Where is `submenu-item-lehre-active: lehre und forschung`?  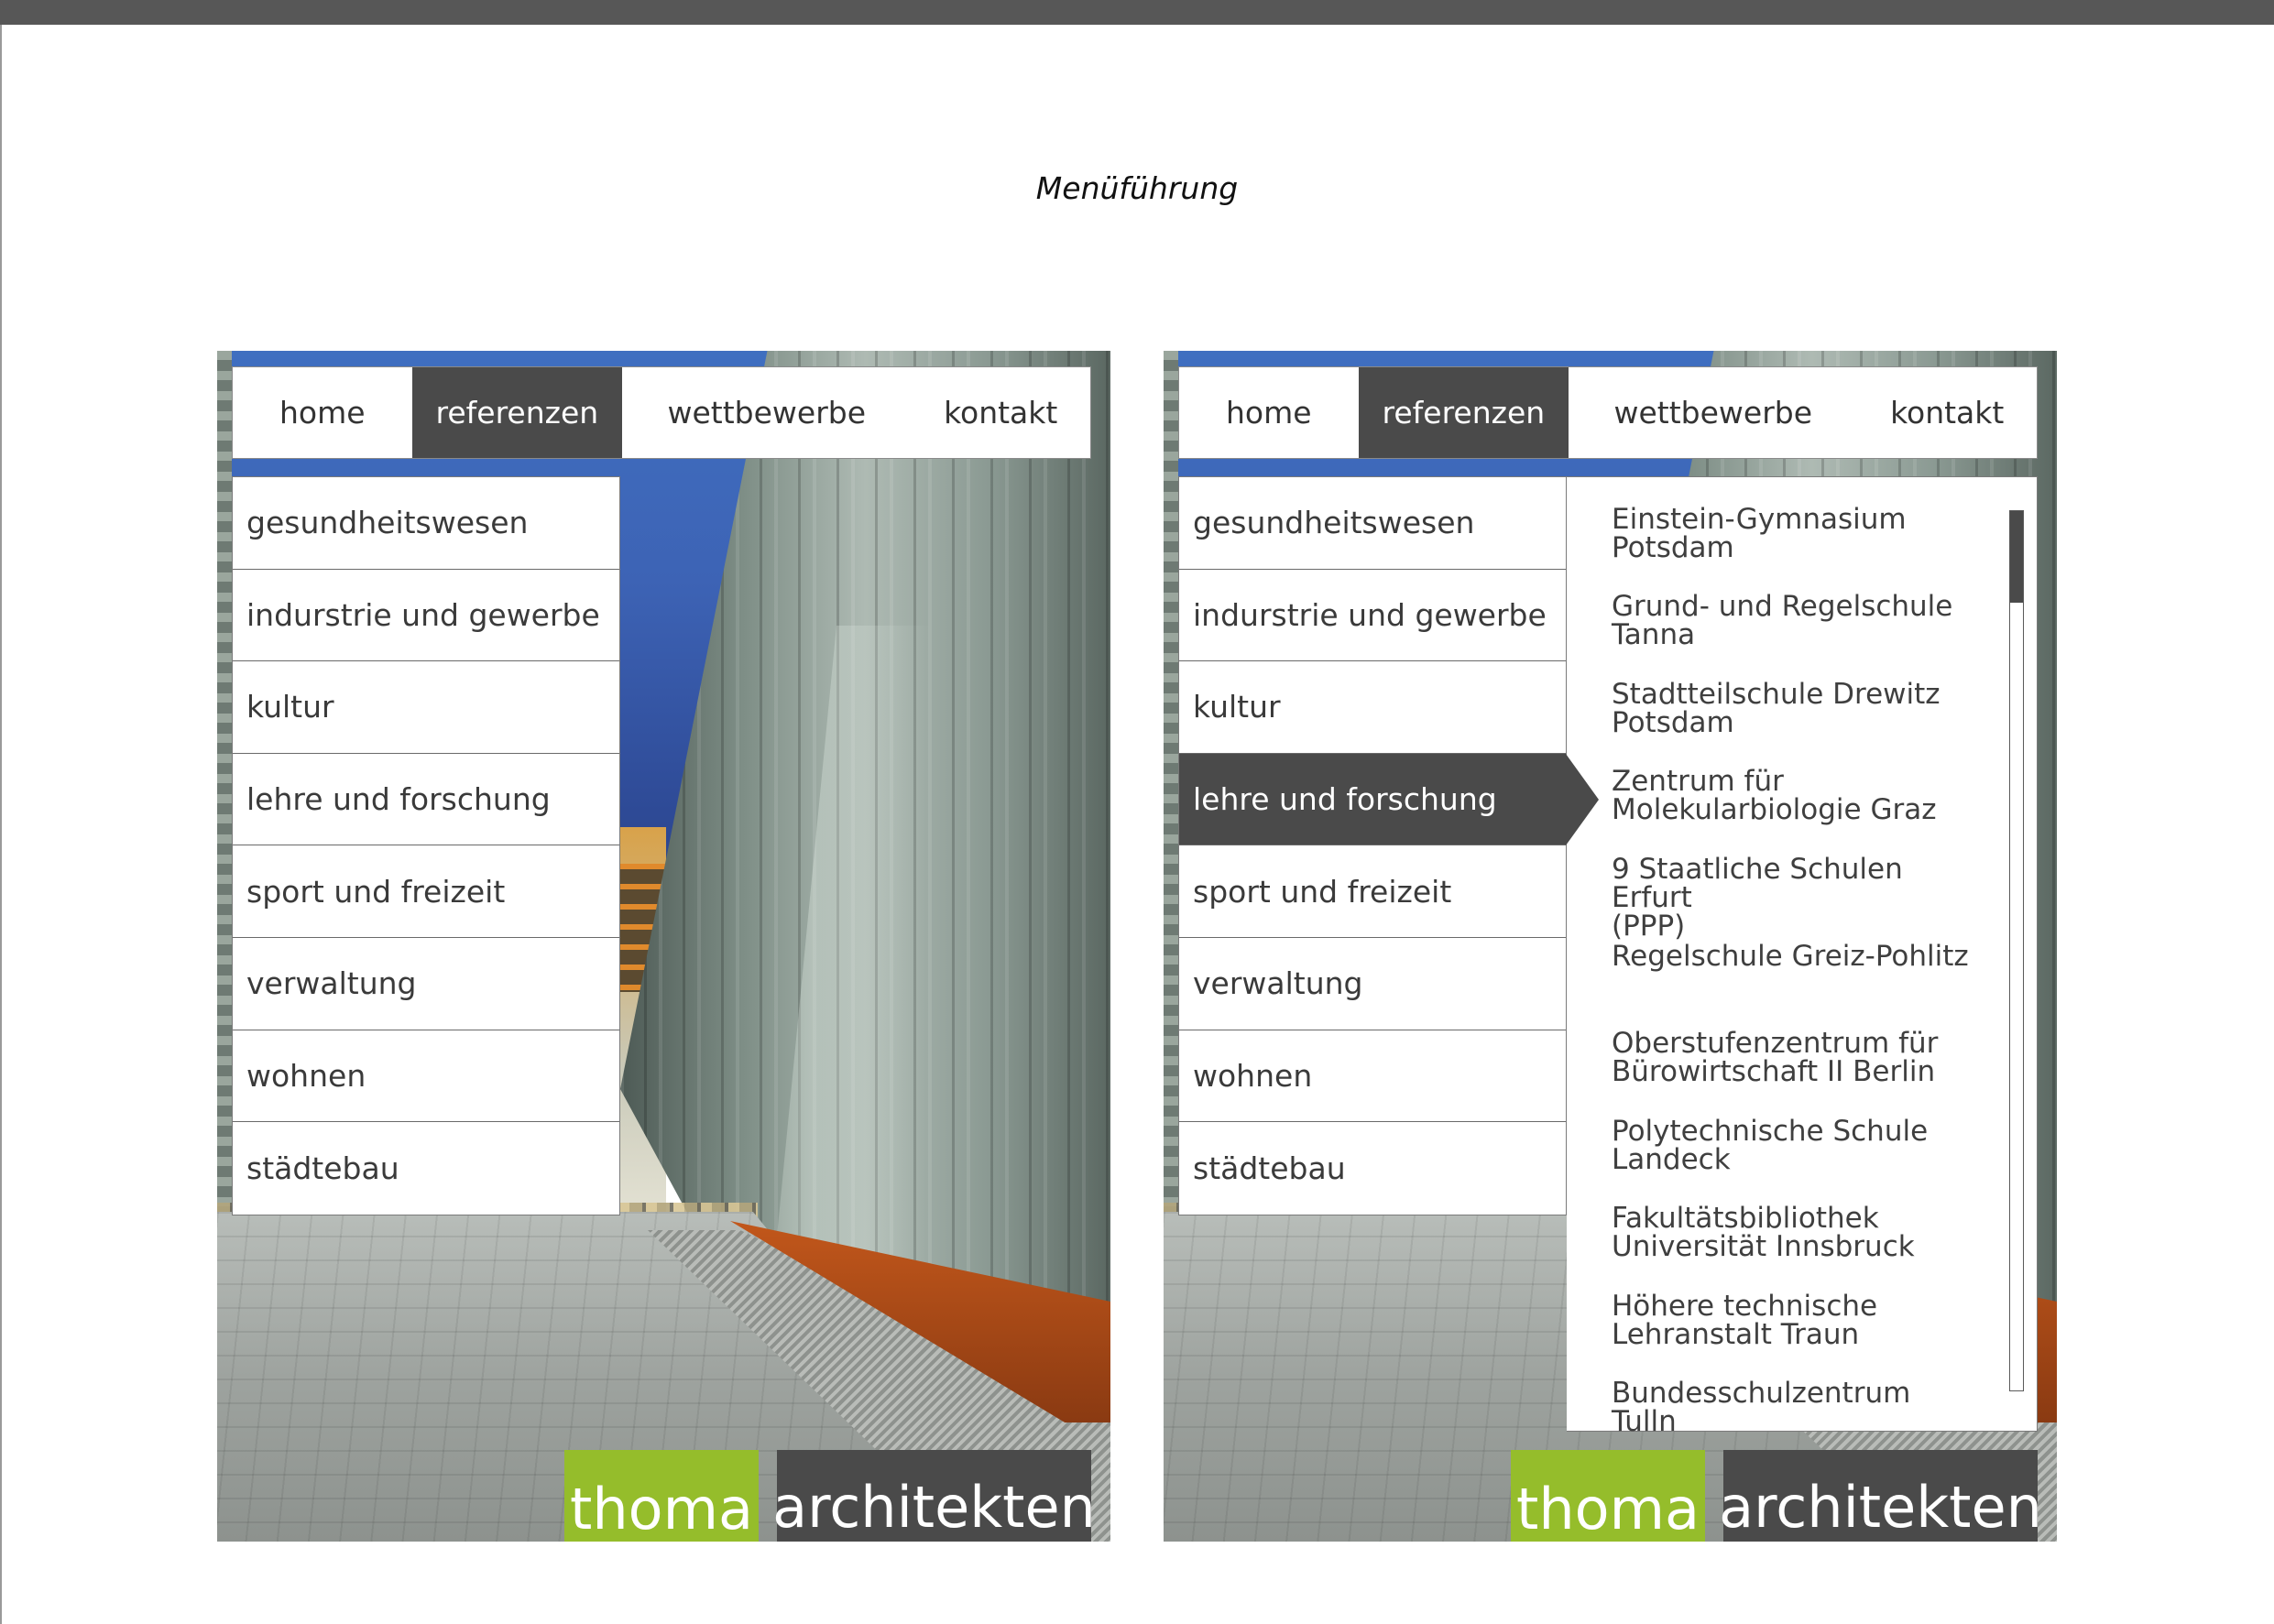
submenu-item-lehre-active: lehre und forschung is located at coordinates (1389, 799).